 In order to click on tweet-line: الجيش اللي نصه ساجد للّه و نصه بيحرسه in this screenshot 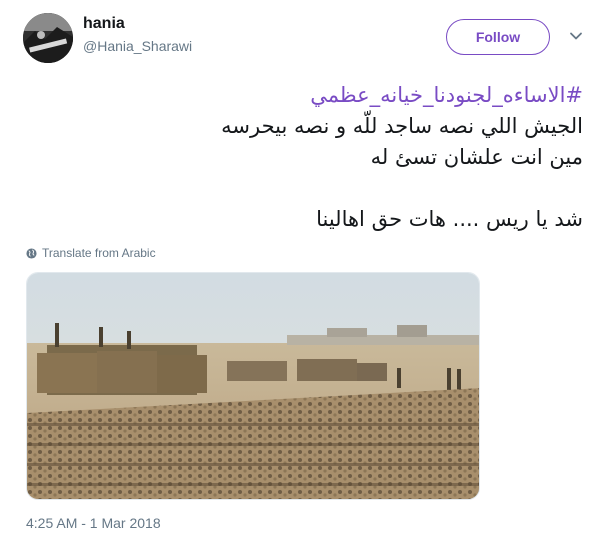, I will do `click(402, 126)`.